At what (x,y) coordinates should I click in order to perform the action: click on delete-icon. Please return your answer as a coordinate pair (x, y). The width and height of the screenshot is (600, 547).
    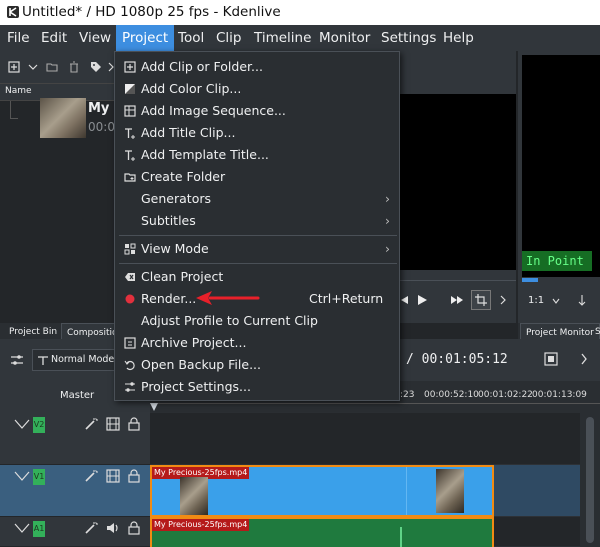
    Looking at the image, I should click on (74, 67).